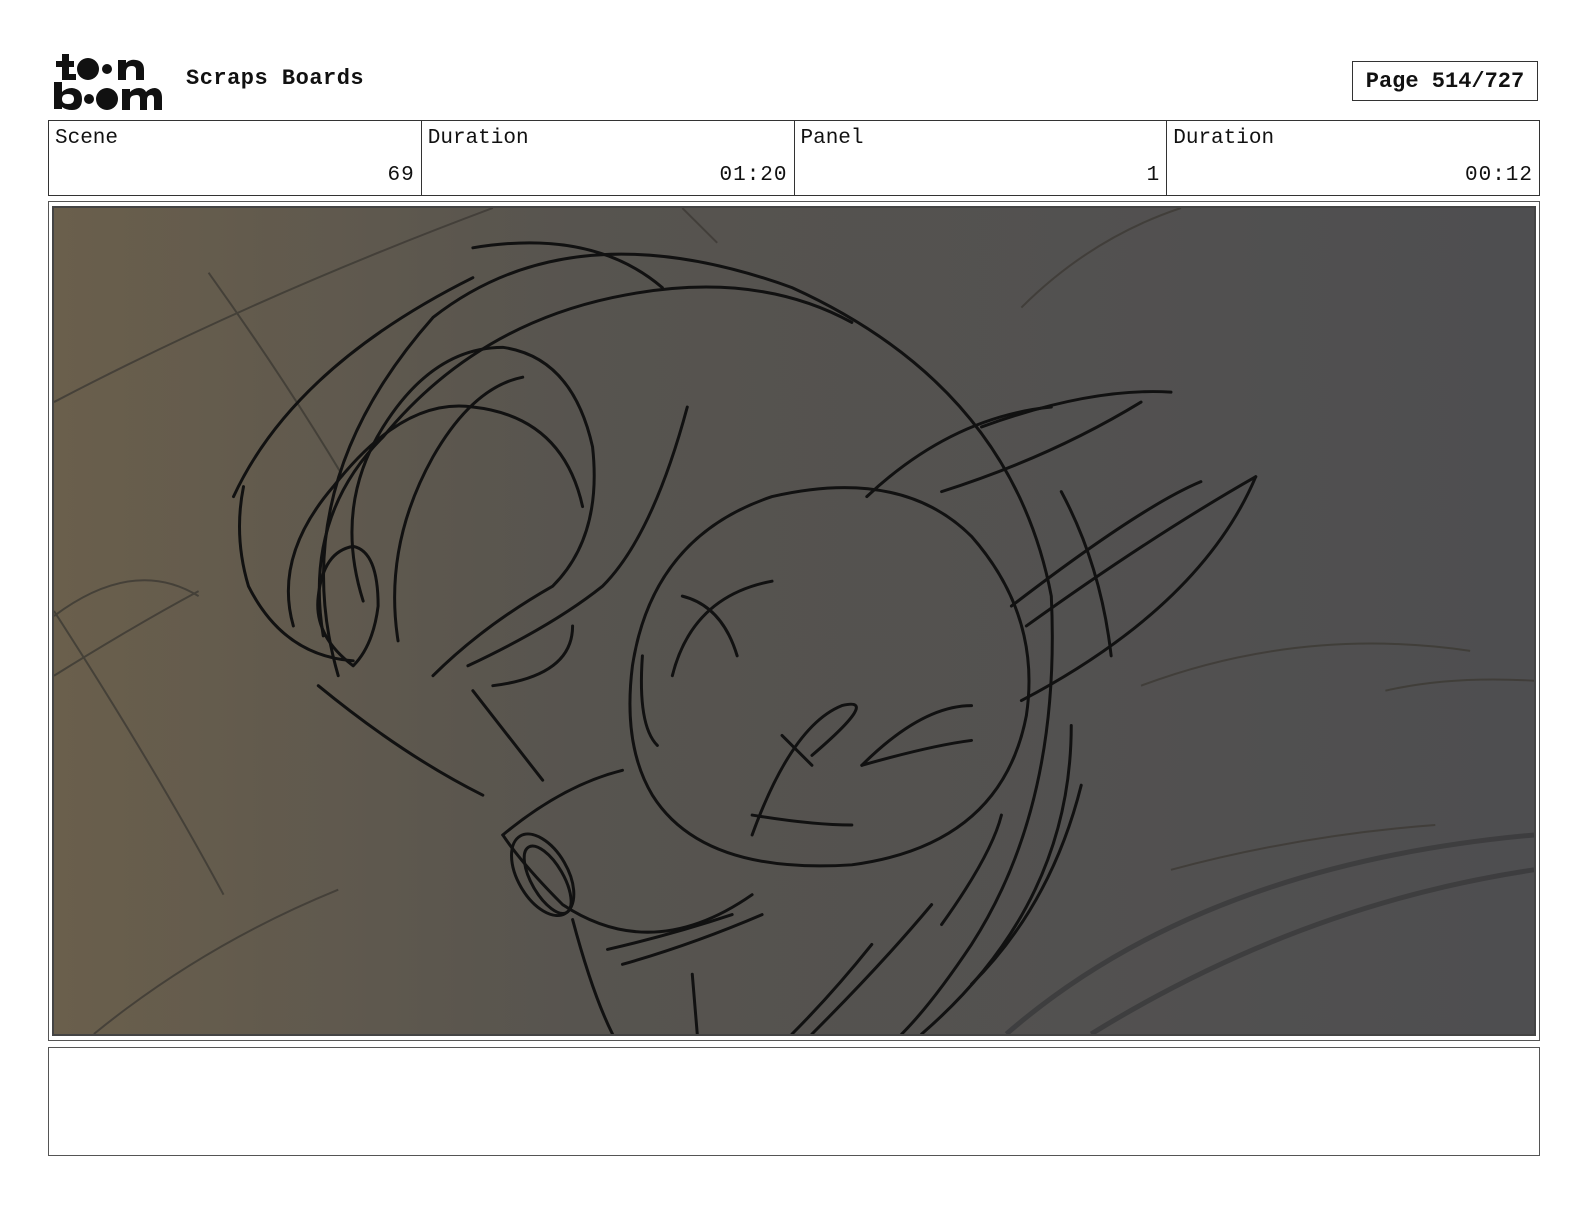 The width and height of the screenshot is (1584, 1224). What do you see at coordinates (1153, 175) in the screenshot?
I see `panel-value: 1` at bounding box center [1153, 175].